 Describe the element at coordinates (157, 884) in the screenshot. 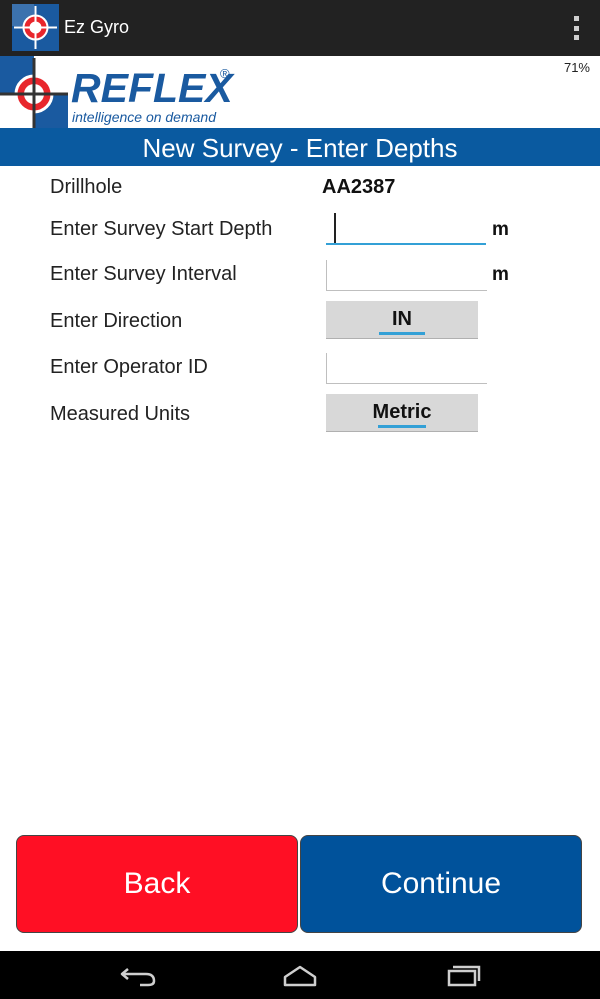

I see `back-button: Back` at that location.